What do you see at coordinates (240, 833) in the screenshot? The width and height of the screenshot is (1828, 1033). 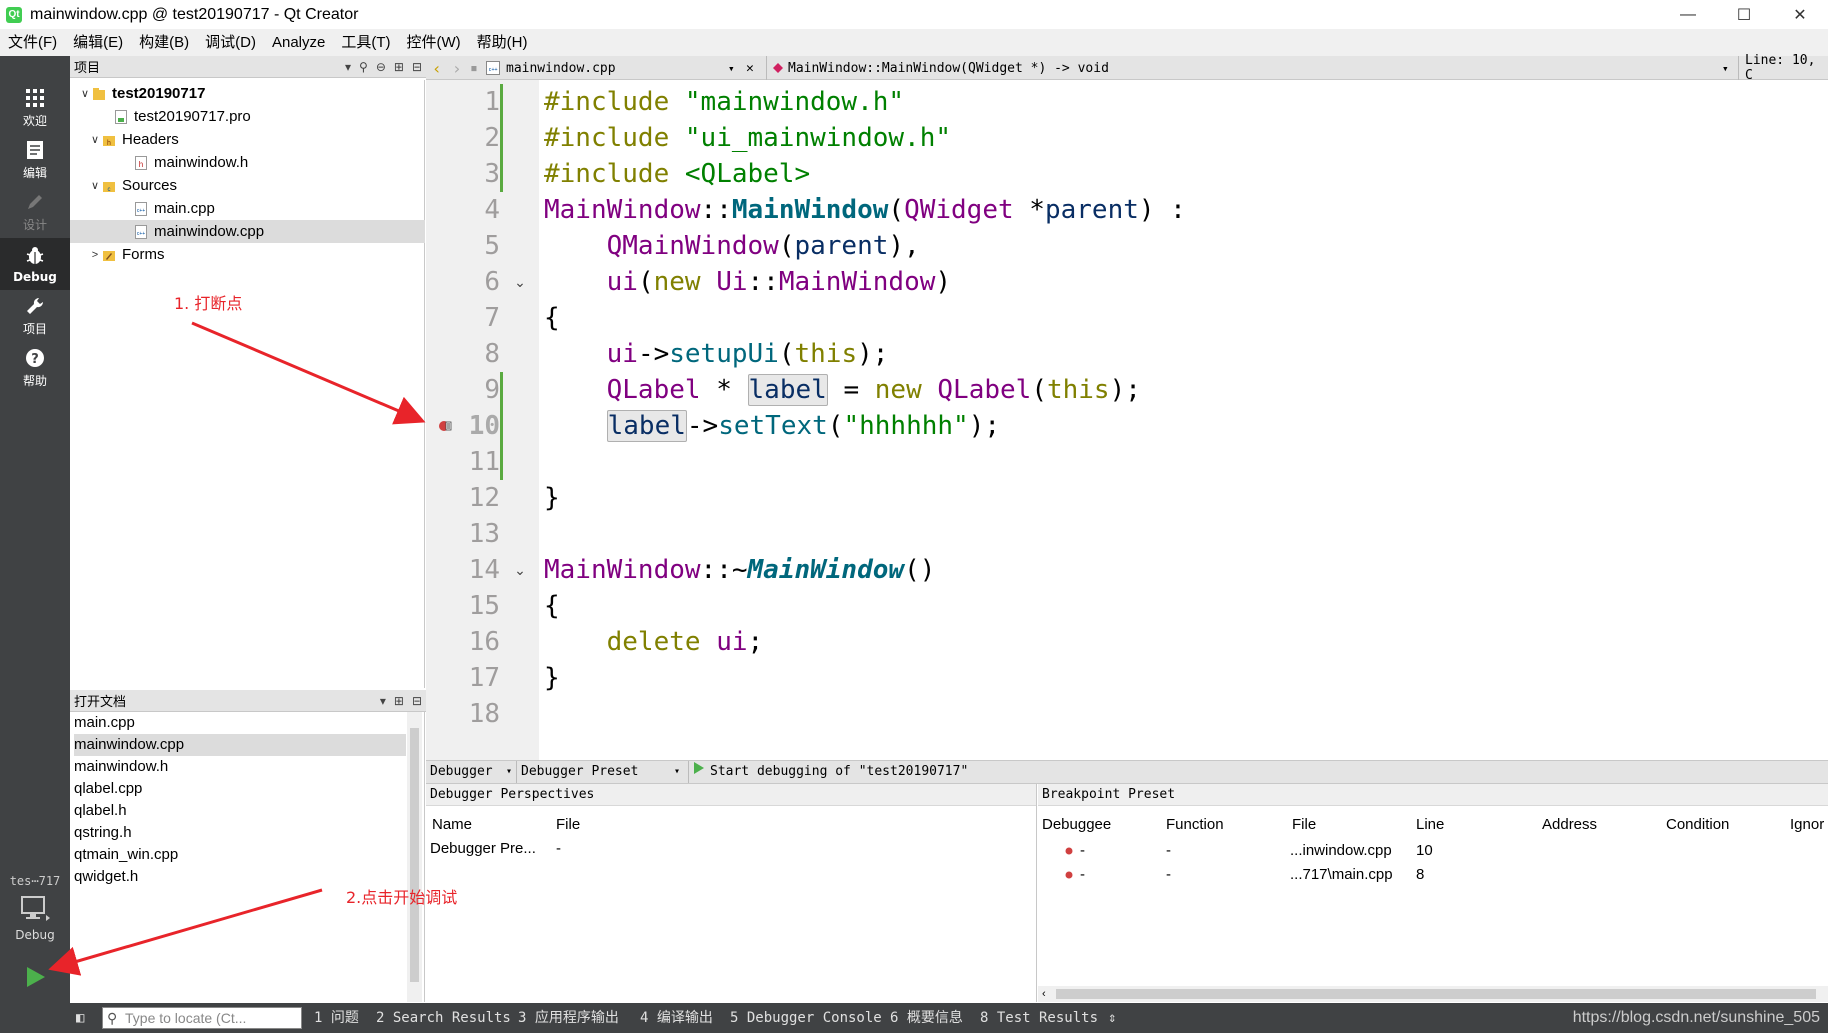 I see `list-item: qstring.h` at bounding box center [240, 833].